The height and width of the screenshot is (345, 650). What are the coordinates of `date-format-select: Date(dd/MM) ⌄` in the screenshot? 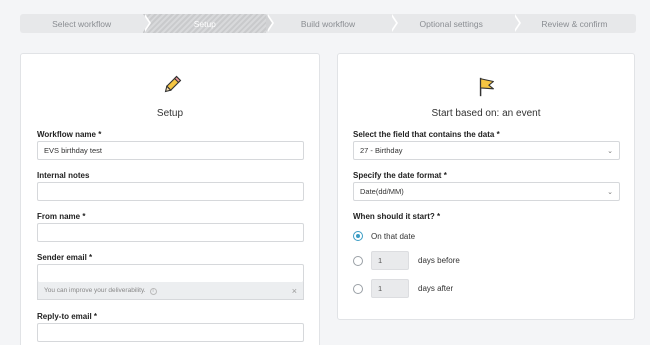 It's located at (486, 191).